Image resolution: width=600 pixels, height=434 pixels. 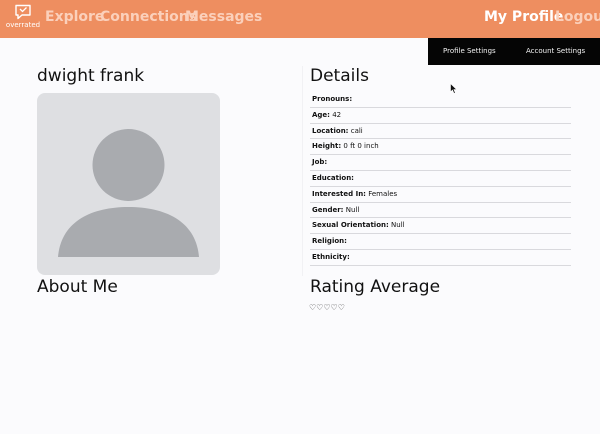 I want to click on detail-label: Sexual Orientation:, so click(x=350, y=225).